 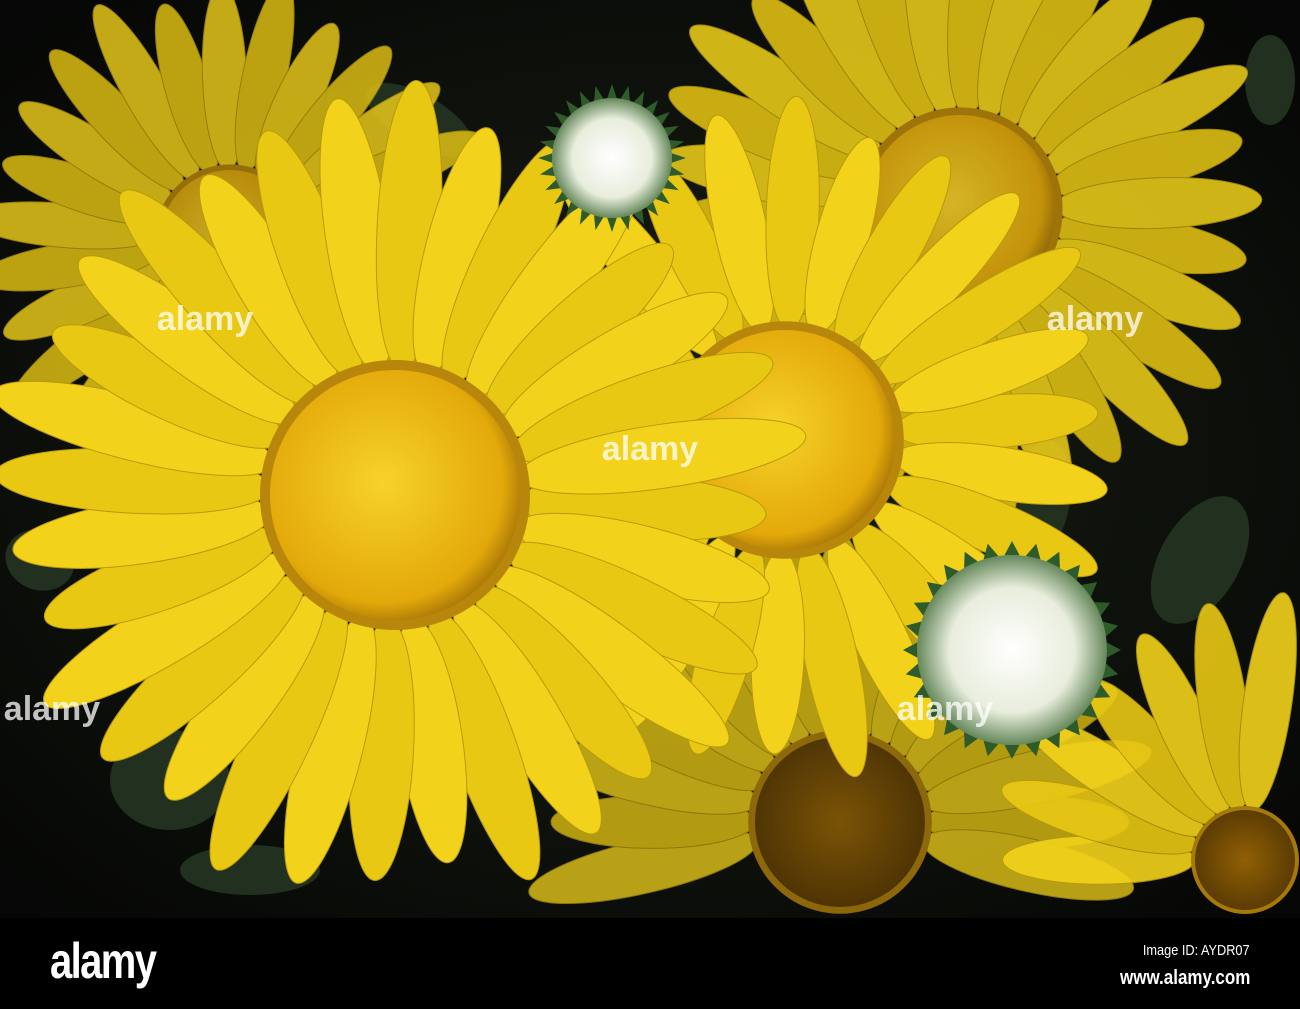 What do you see at coordinates (612, 158) in the screenshot?
I see `bud-head` at bounding box center [612, 158].